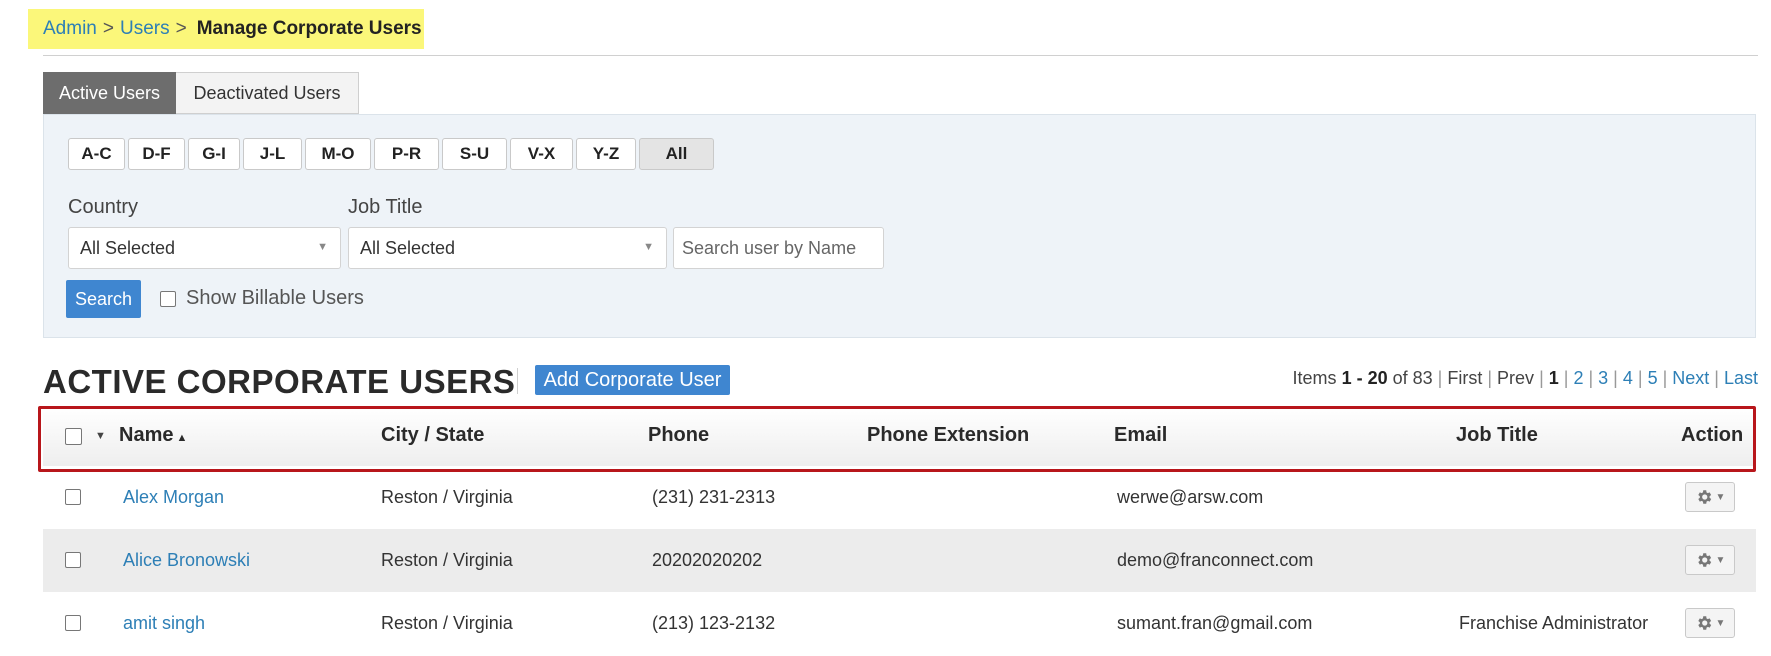 Image resolution: width=1771 pixels, height=656 pixels. What do you see at coordinates (1497, 435) in the screenshot?
I see `column-header-job-title: Job Title` at bounding box center [1497, 435].